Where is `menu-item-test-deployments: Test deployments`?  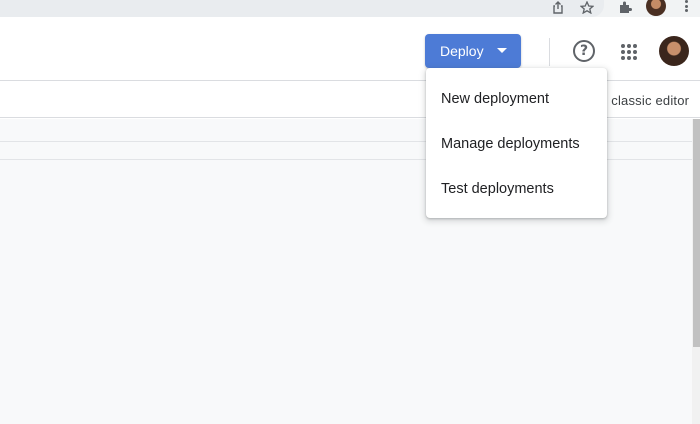
menu-item-test-deployments: Test deployments is located at coordinates (516, 188).